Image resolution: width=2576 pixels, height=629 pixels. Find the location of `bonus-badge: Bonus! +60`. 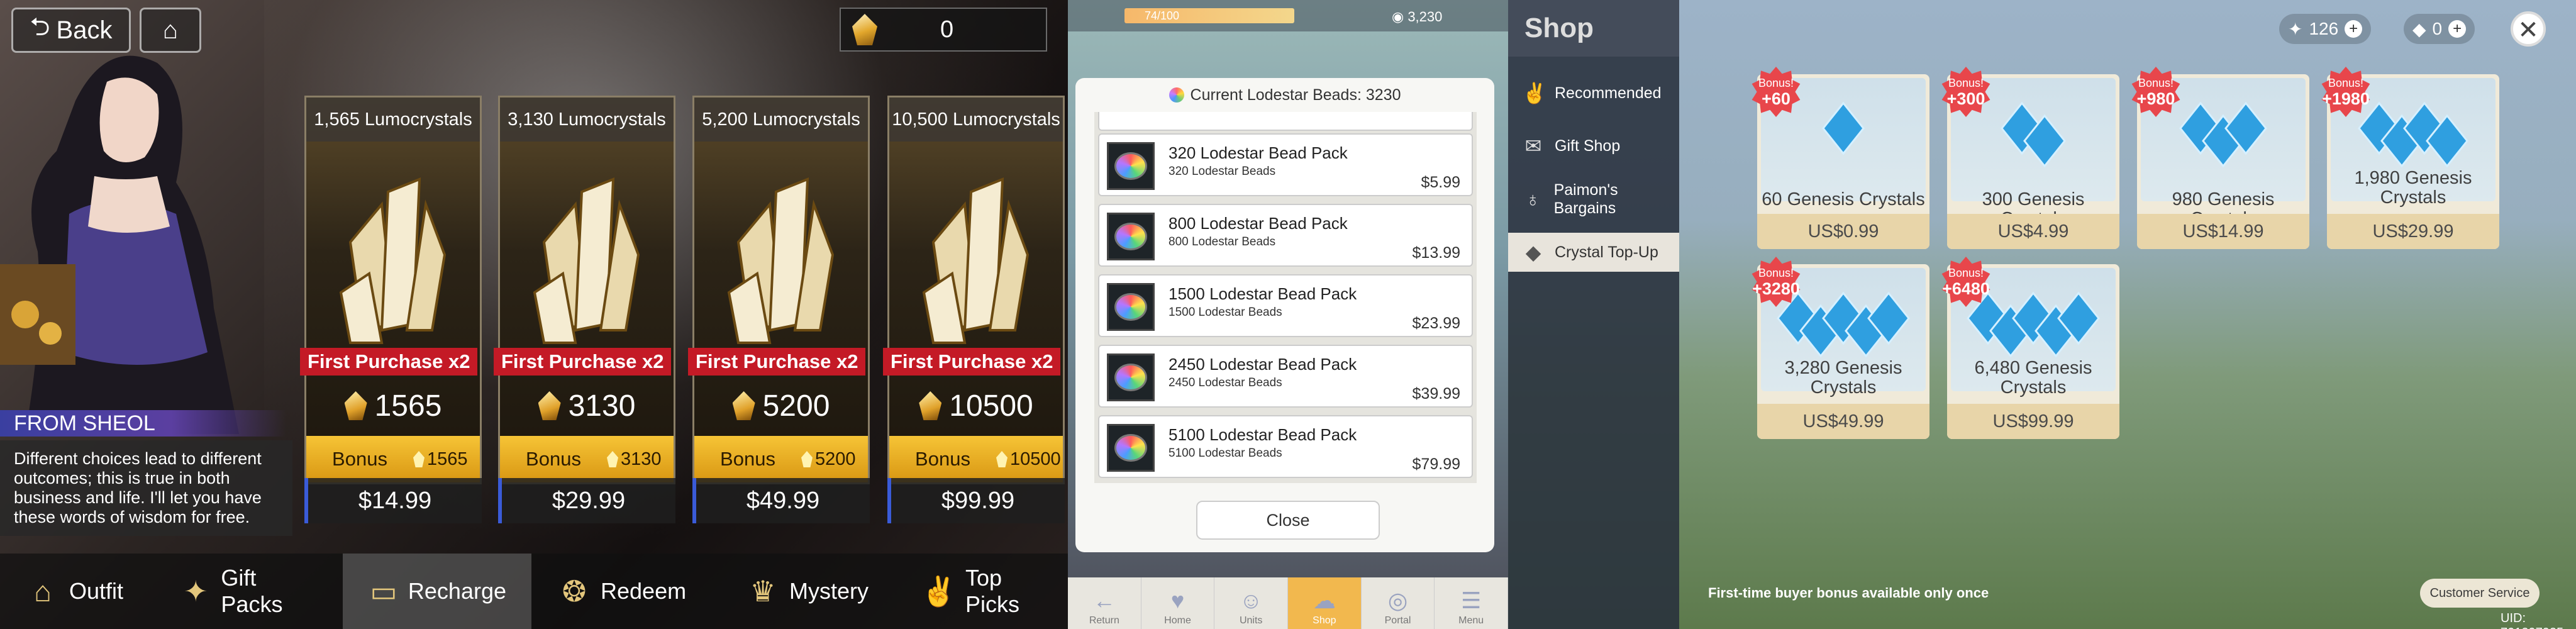

bonus-badge: Bonus! +60 is located at coordinates (1776, 92).